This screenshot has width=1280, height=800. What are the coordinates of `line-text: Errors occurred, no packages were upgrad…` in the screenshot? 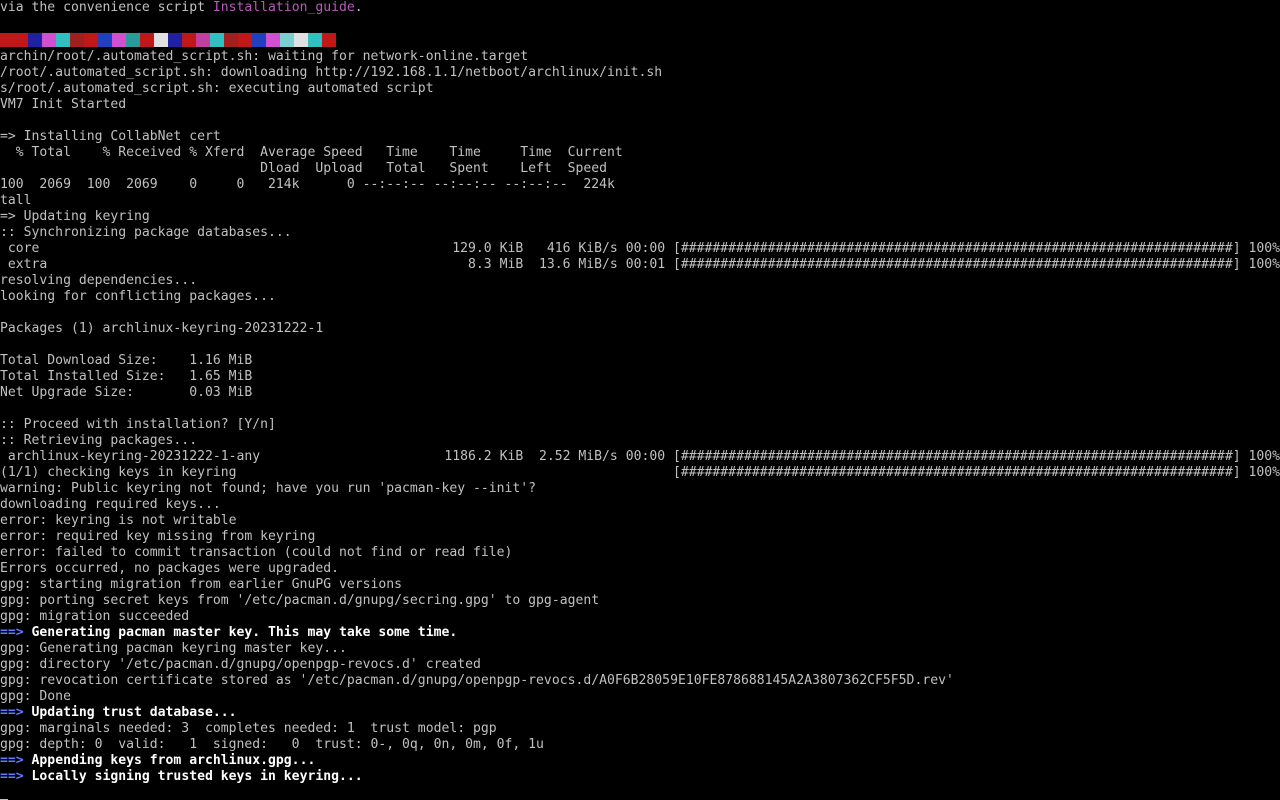 It's located at (169, 568).